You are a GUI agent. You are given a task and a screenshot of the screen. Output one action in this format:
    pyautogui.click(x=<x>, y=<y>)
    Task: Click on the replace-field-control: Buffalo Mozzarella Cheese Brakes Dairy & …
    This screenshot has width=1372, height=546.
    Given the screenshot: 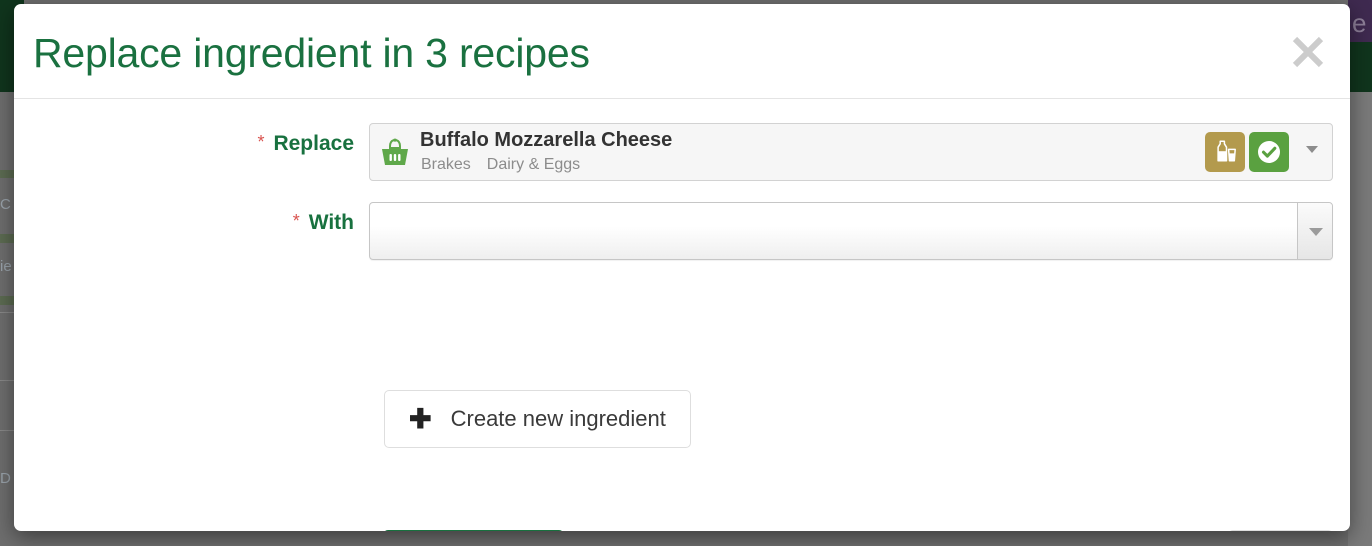 What is the action you would take?
    pyautogui.click(x=851, y=152)
    